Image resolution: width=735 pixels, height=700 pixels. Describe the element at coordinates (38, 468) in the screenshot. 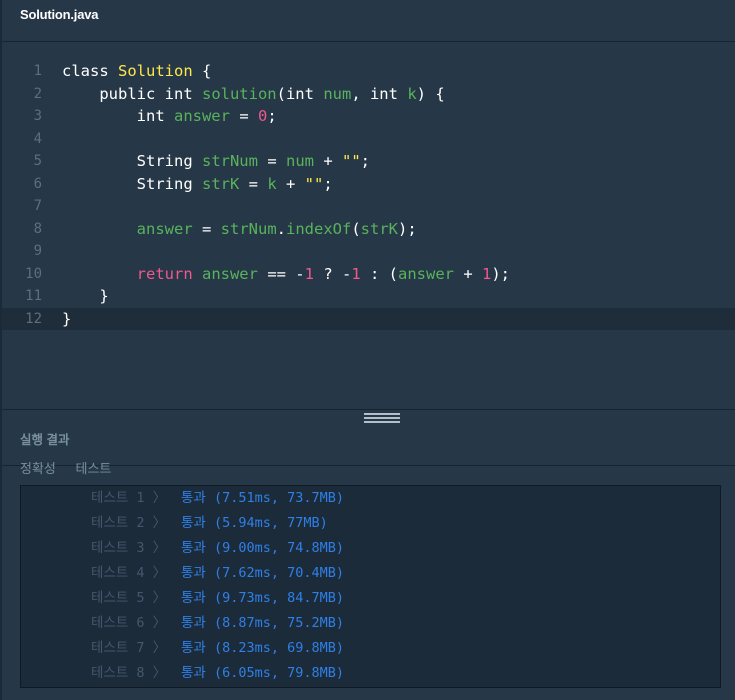

I see `tab-correctness: 정확성` at that location.